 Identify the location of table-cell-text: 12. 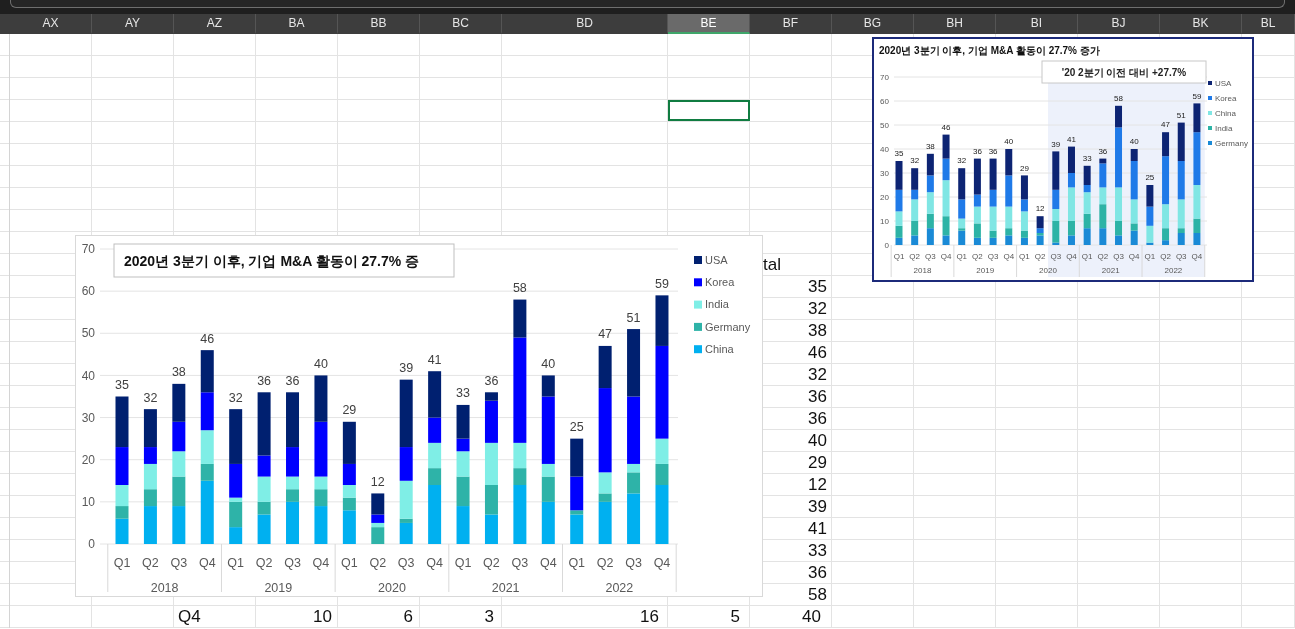
(817, 484).